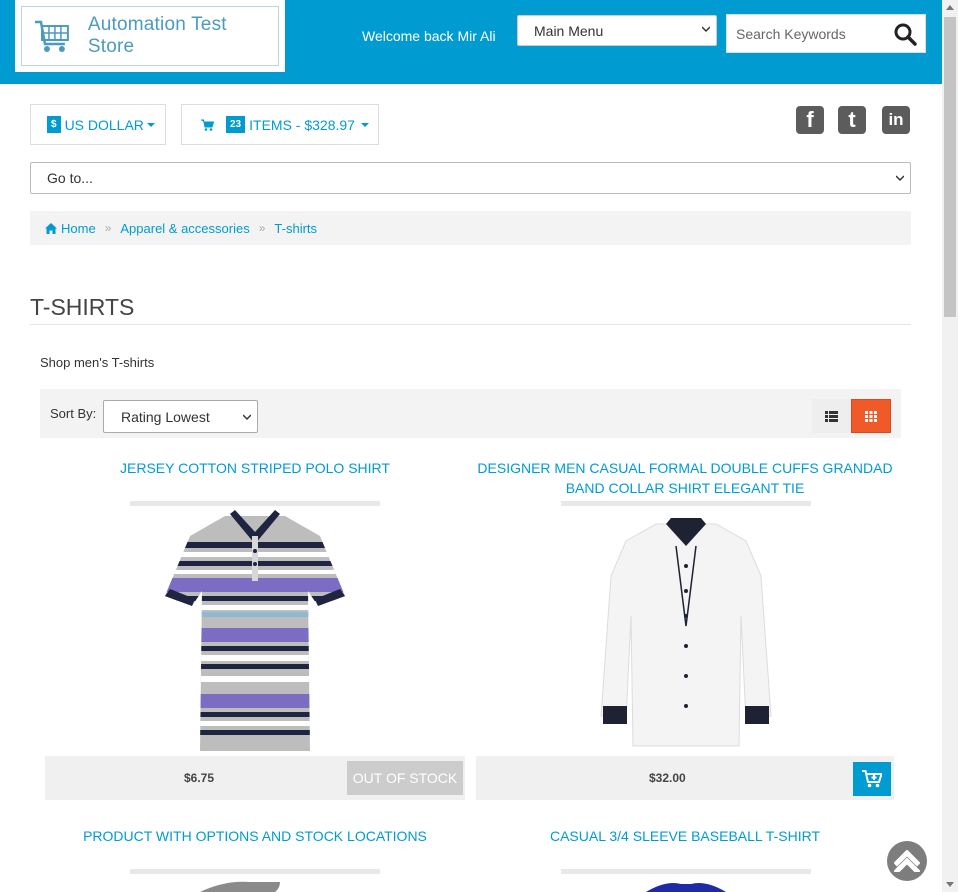 This screenshot has height=892, width=958. What do you see at coordinates (667, 778) in the screenshot?
I see `product-price: $32.00` at bounding box center [667, 778].